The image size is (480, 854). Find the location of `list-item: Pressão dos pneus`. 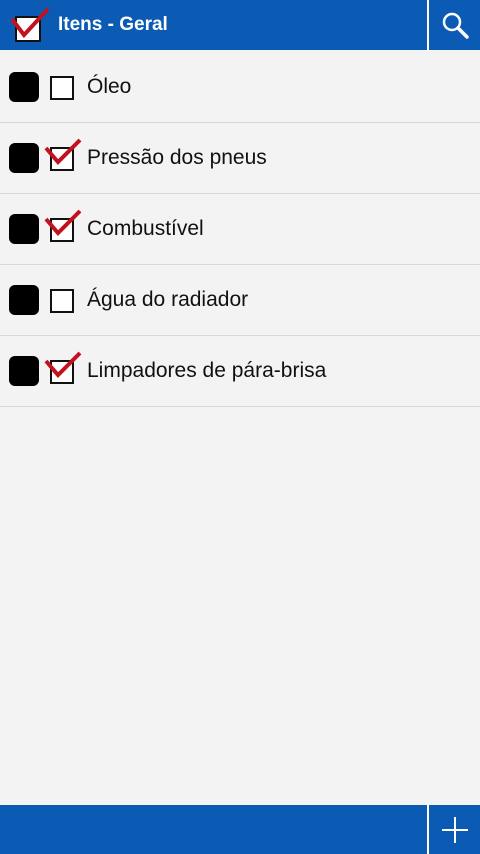

list-item: Pressão dos pneus is located at coordinates (240, 158).